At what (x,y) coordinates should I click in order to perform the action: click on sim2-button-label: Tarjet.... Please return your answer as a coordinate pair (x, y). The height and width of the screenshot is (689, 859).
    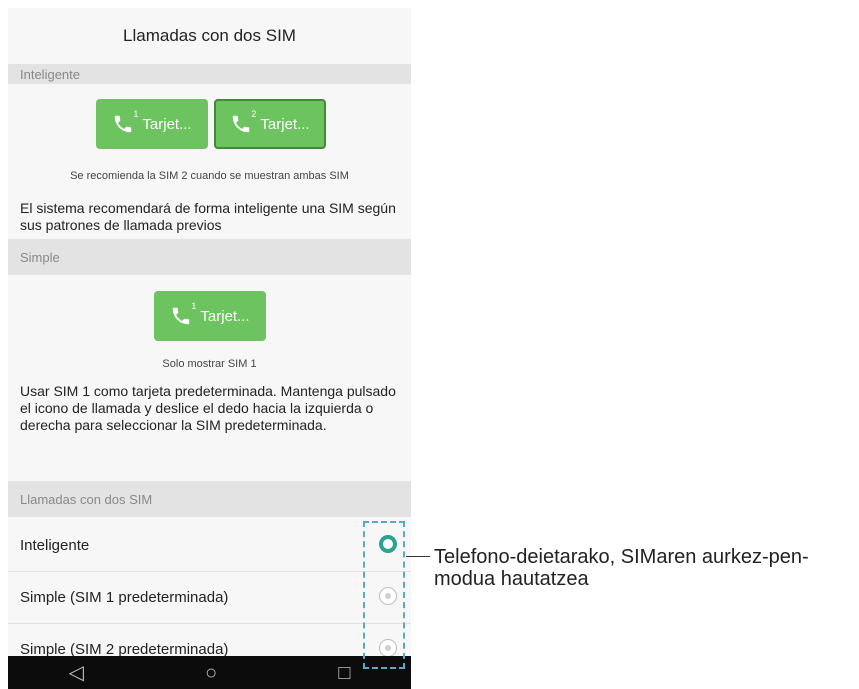
    Looking at the image, I should click on (285, 124).